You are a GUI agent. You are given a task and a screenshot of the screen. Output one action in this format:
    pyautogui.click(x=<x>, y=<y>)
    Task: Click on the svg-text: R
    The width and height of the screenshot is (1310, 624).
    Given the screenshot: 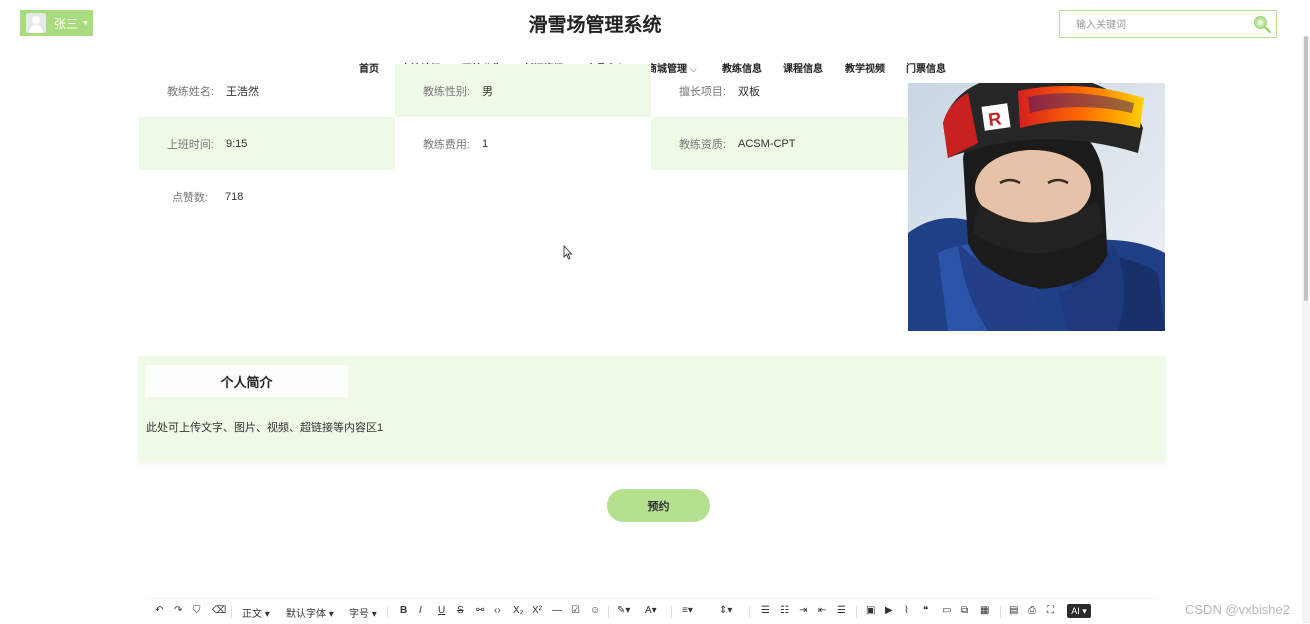 What is the action you would take?
    pyautogui.click(x=995, y=119)
    